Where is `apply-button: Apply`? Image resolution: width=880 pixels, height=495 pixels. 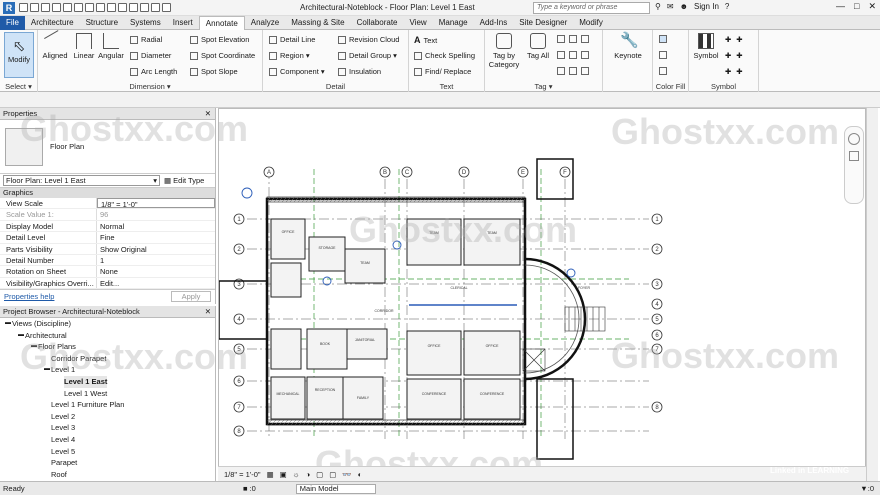 apply-button: Apply is located at coordinates (191, 297).